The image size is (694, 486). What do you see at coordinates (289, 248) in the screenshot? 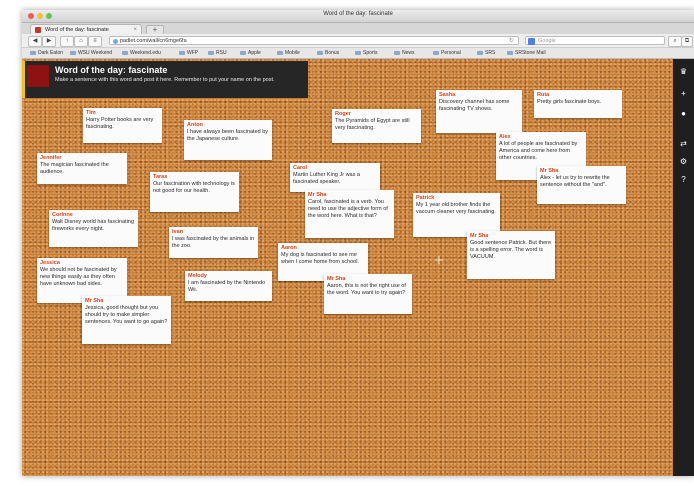
I see `post-author: Aaron` at bounding box center [289, 248].